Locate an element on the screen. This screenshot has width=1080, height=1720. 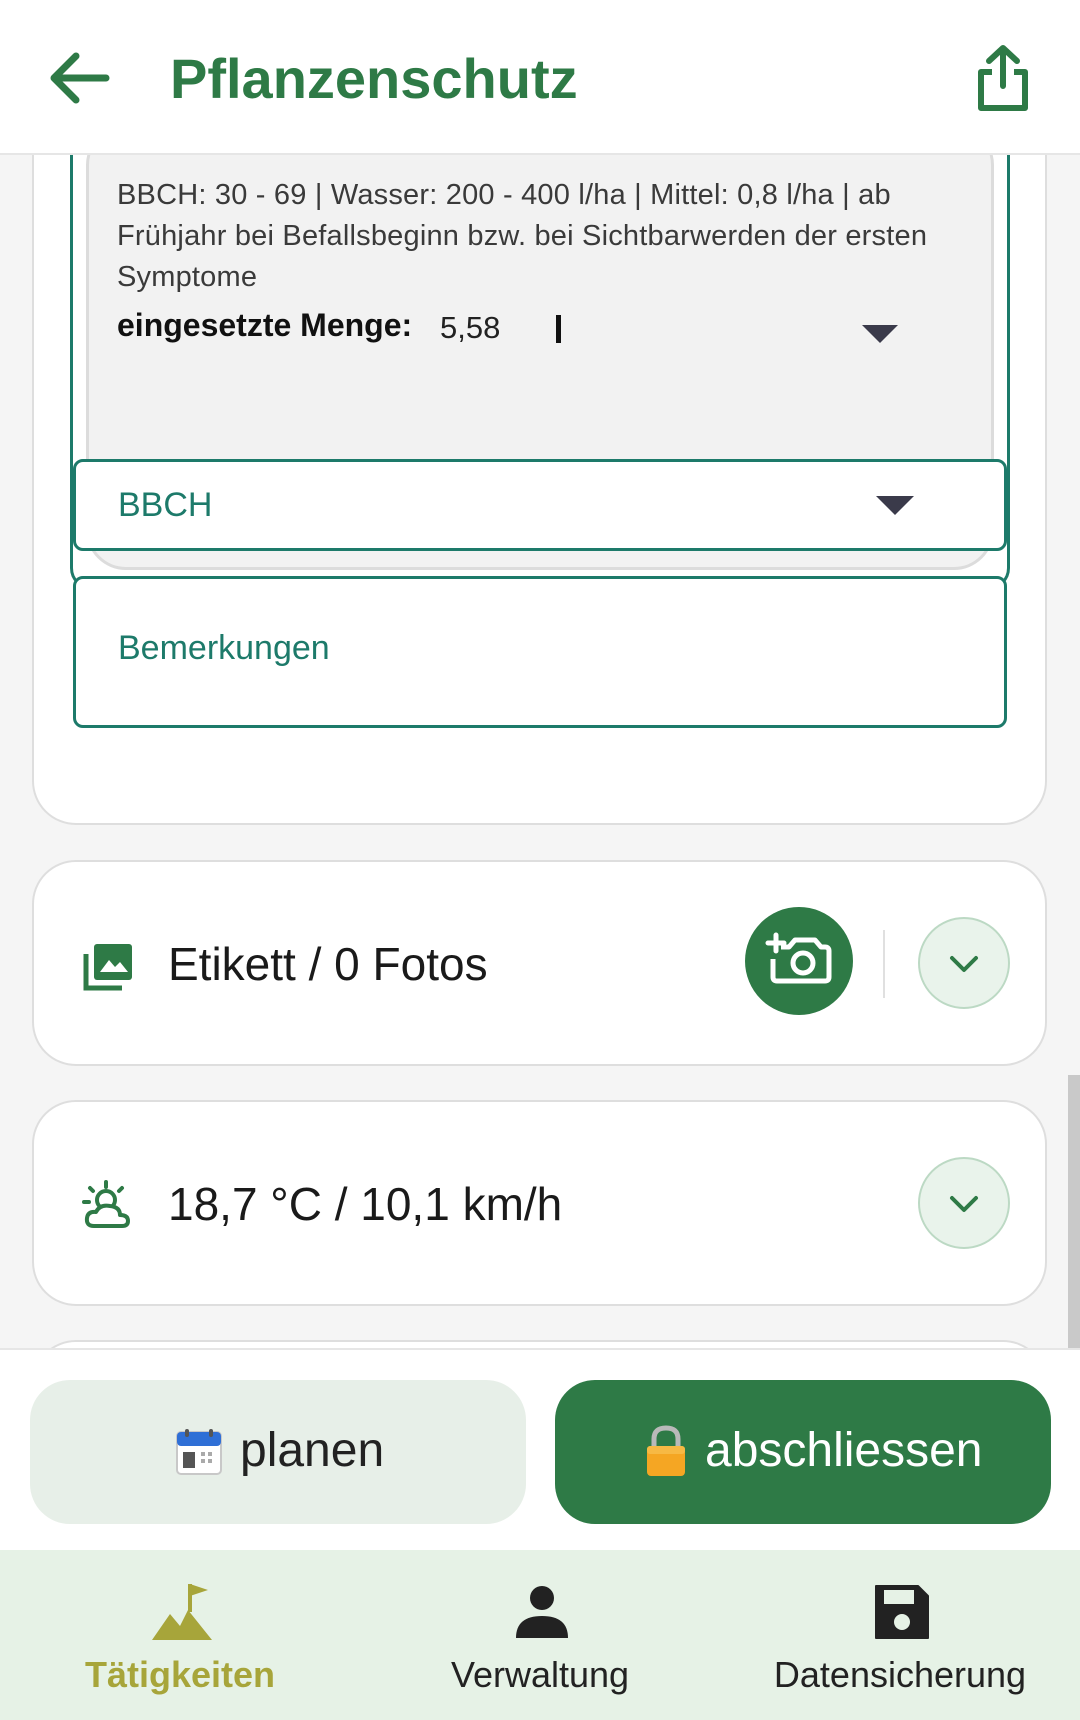
nav-item-datensicherung: Datensicherung is located at coordinates (900, 1635).